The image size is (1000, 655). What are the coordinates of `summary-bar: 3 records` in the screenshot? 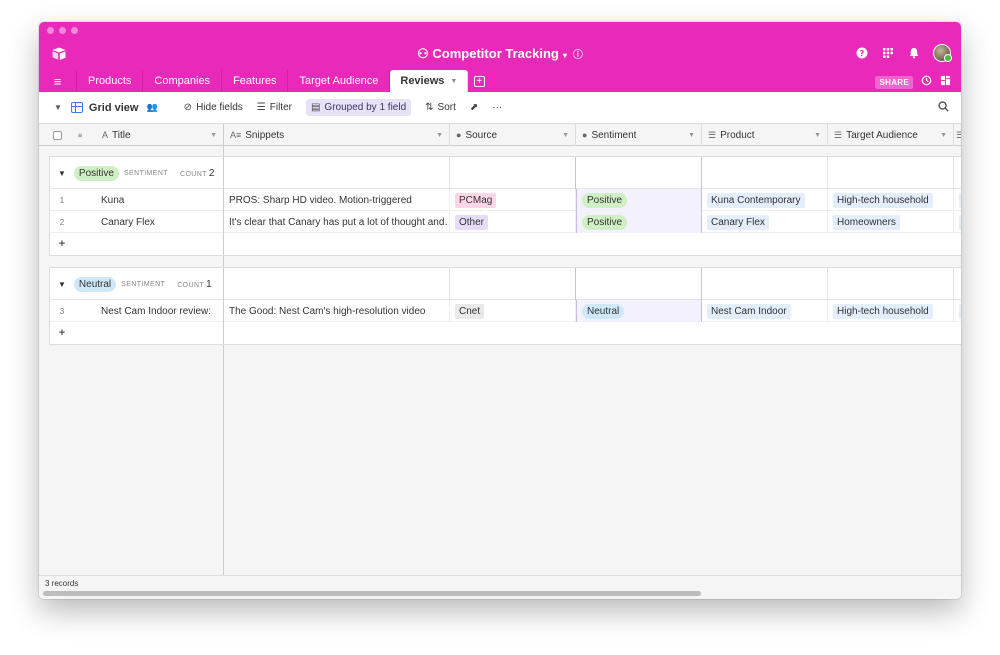 It's located at (500, 587).